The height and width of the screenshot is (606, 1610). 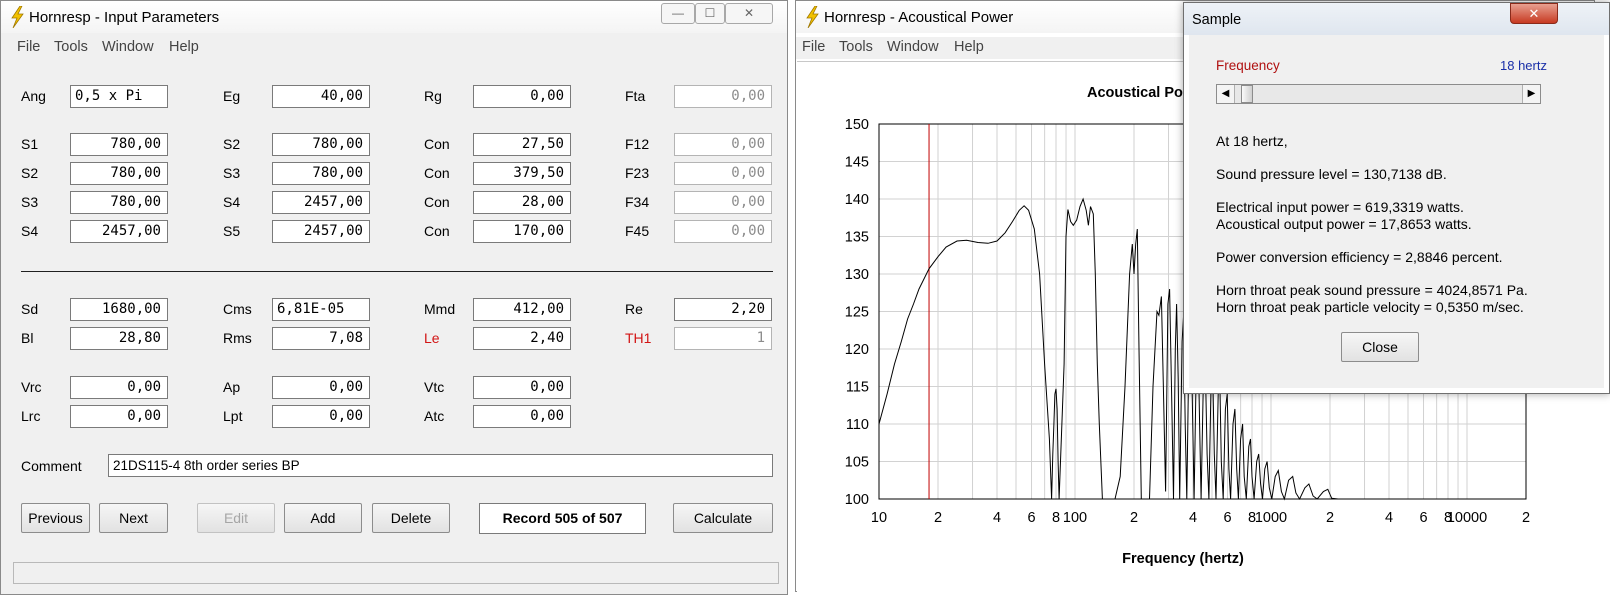 What do you see at coordinates (394, 17) in the screenshot?
I see `title-bar: Hornresp - Input Parameters — ☐ ✕` at bounding box center [394, 17].